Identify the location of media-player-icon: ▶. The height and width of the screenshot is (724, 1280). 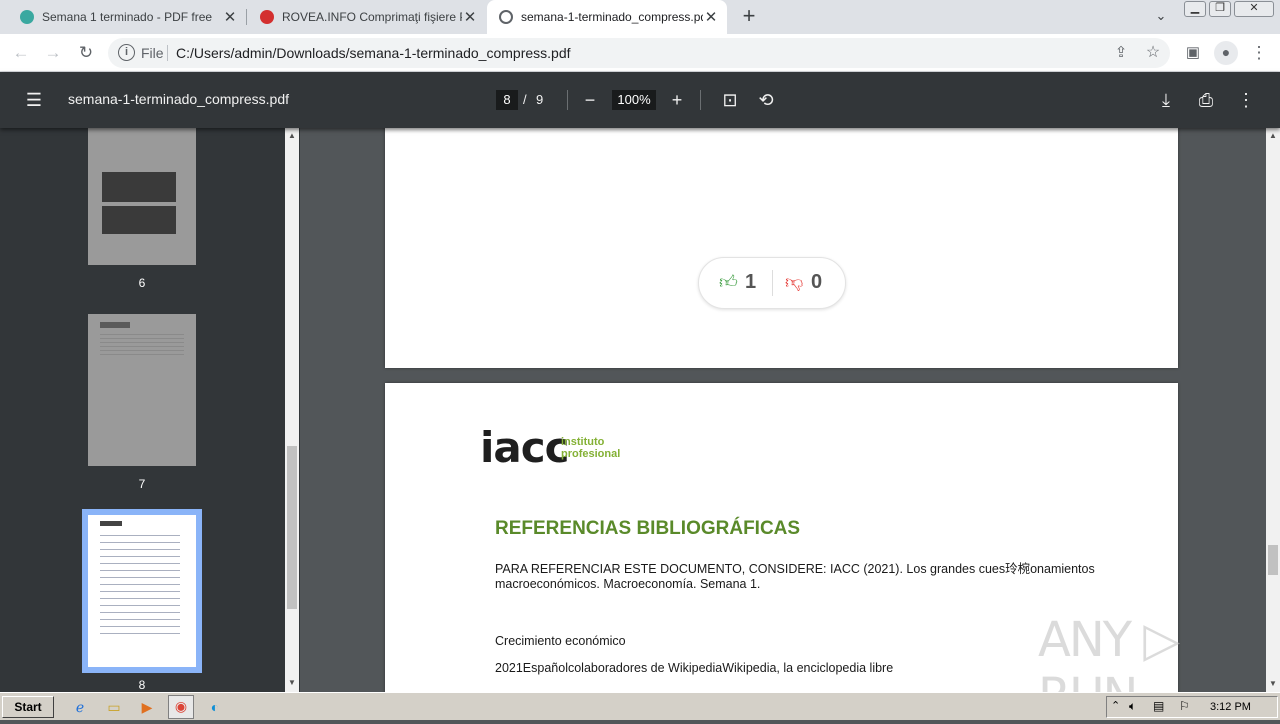
(147, 707).